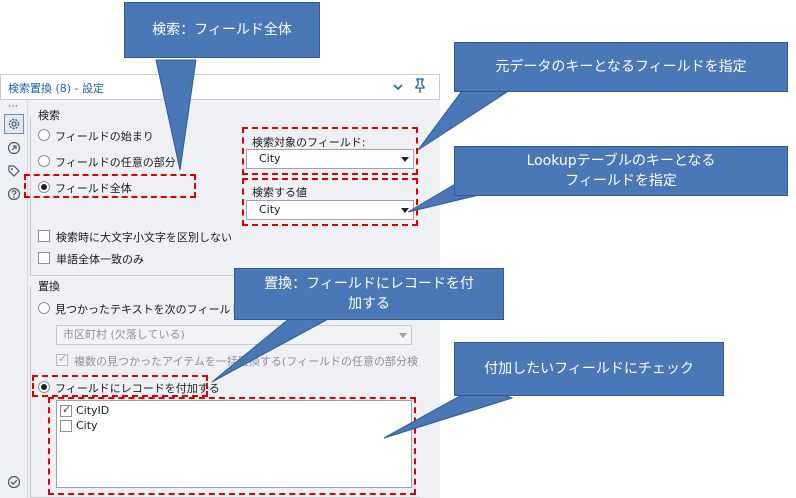 This screenshot has height=498, width=796. Describe the element at coordinates (49, 115) in the screenshot. I see `search-group-label: 検索` at that location.